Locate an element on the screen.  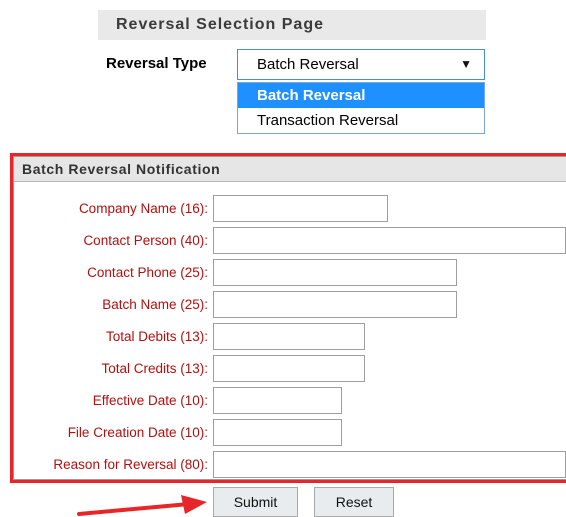
reversal-type-selected-value: Batch Reversal is located at coordinates (308, 64).